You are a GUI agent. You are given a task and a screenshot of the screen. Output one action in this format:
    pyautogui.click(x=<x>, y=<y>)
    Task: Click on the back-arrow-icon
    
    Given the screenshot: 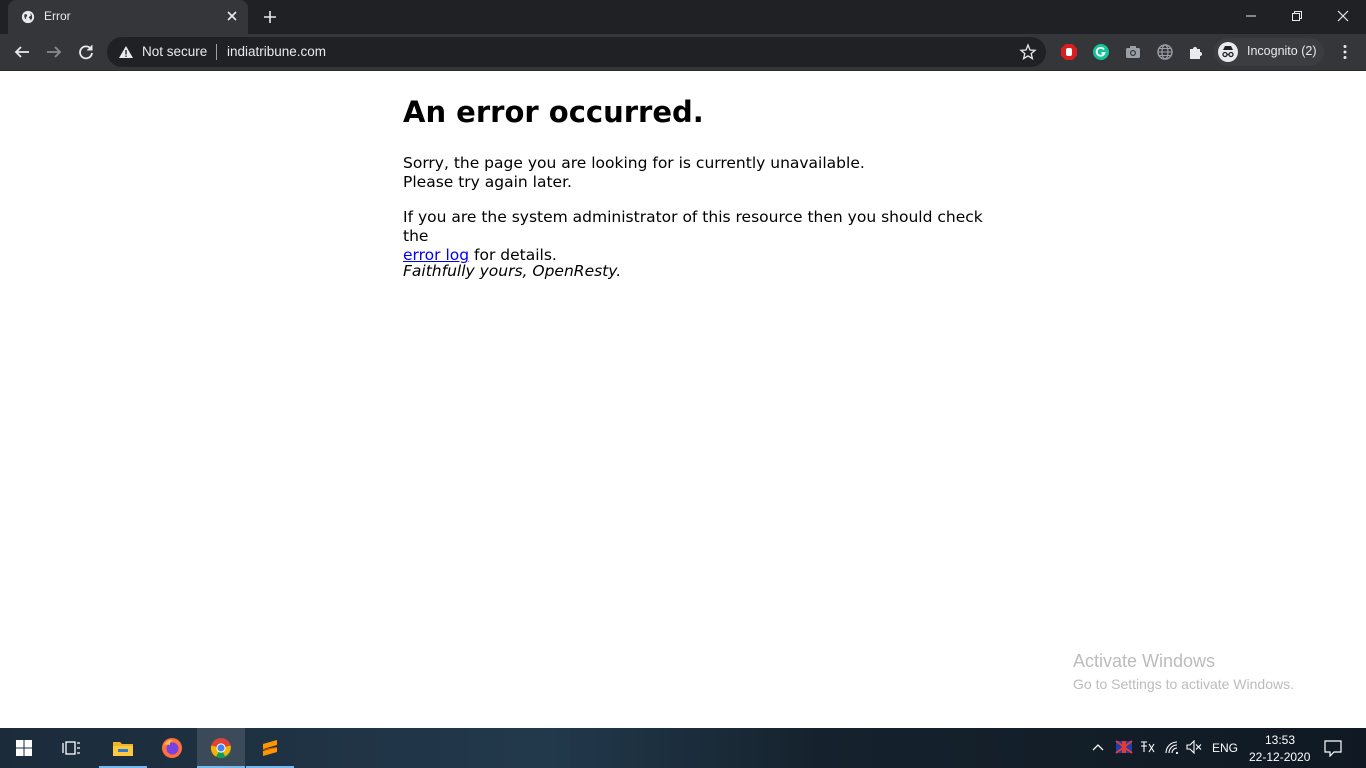 What is the action you would take?
    pyautogui.click(x=21, y=52)
    